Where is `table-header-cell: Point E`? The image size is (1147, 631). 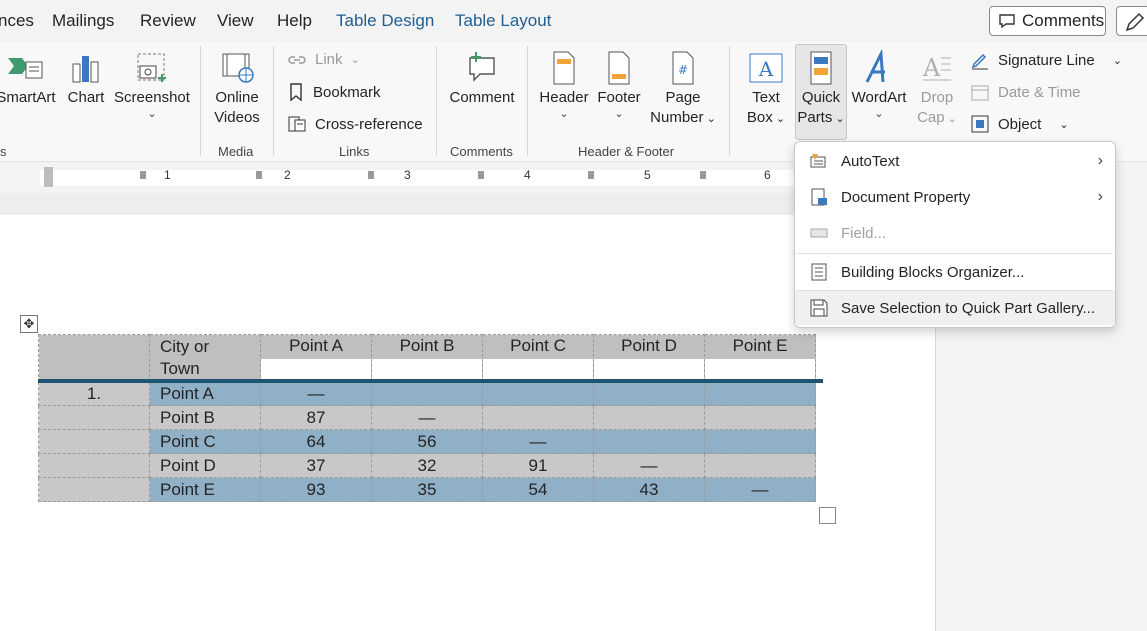 table-header-cell: Point E is located at coordinates (760, 358).